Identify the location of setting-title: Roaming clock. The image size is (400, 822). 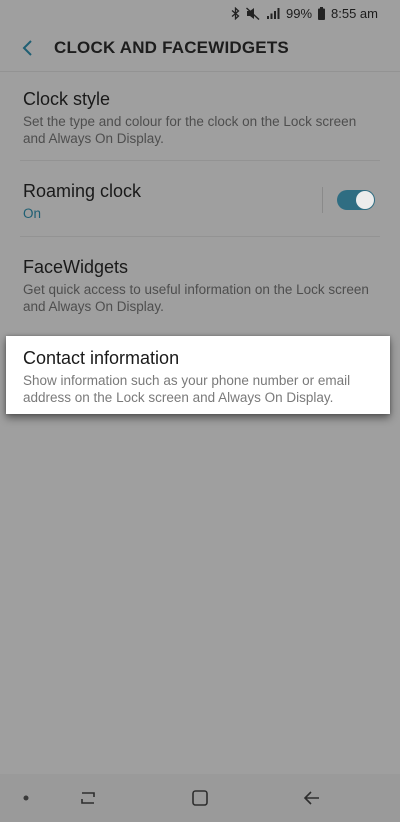
(82, 191).